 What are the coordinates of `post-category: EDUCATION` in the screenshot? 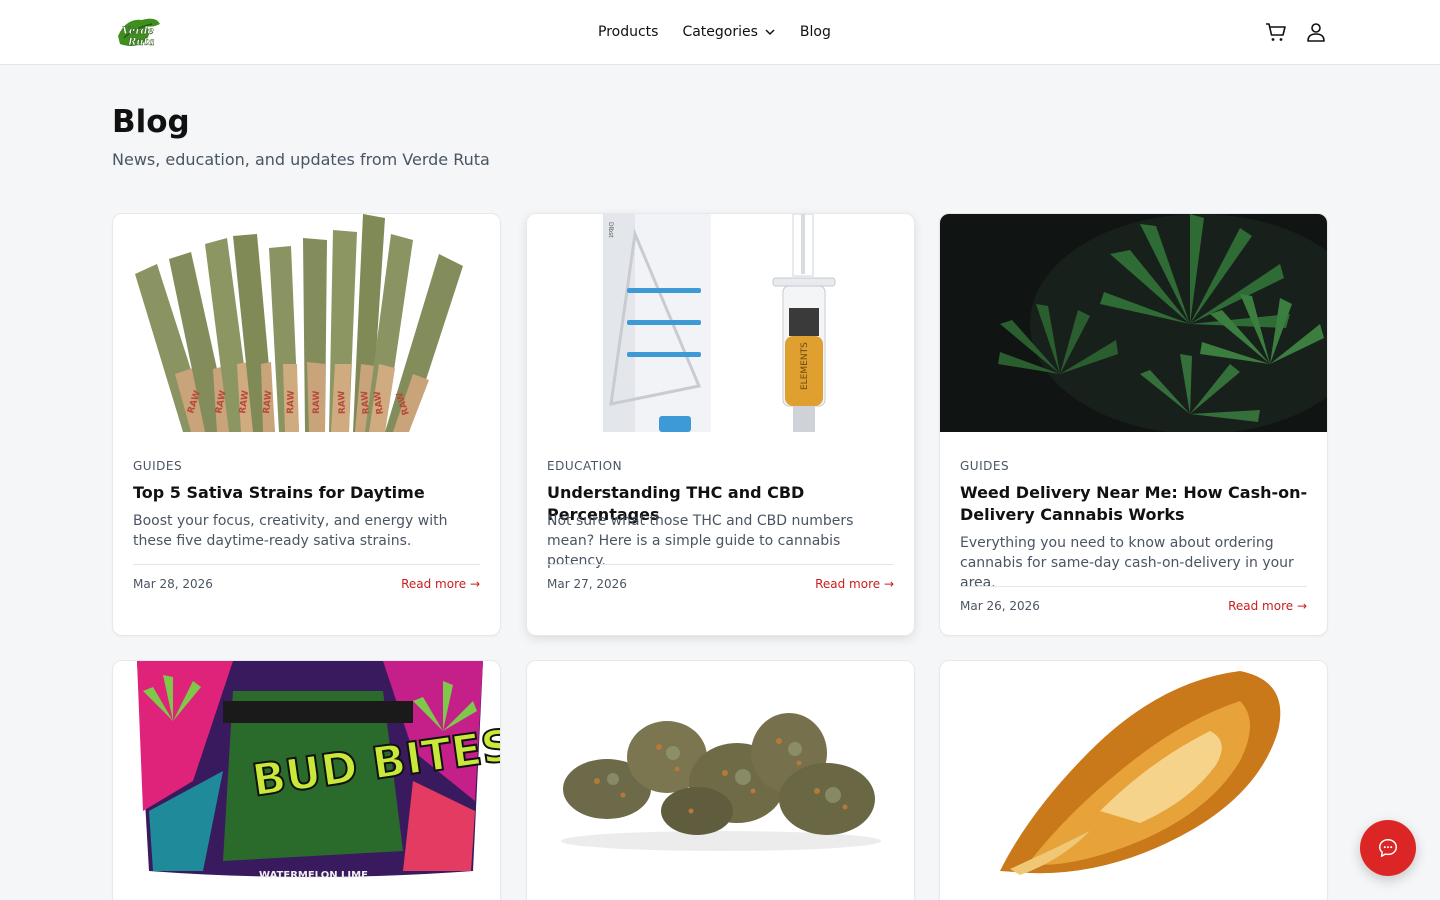 It's located at (585, 466).